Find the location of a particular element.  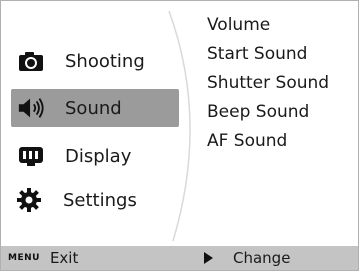

submenu-item-beep-sound: Beep Sound is located at coordinates (282, 112).